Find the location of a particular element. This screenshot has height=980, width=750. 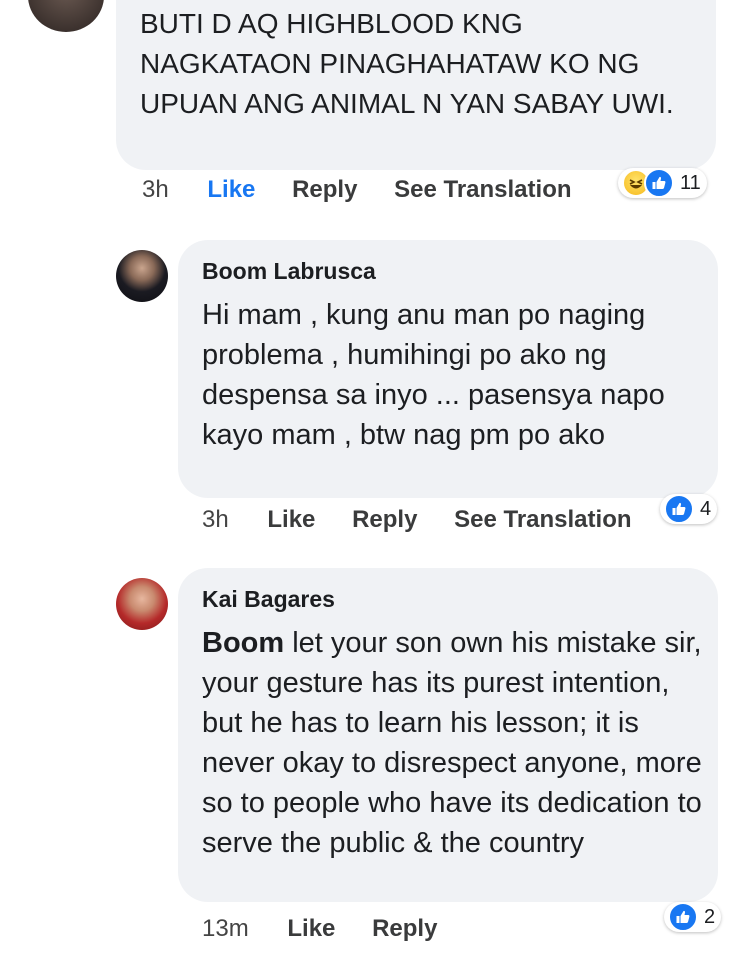

reaction-count: 4 is located at coordinates (706, 508).